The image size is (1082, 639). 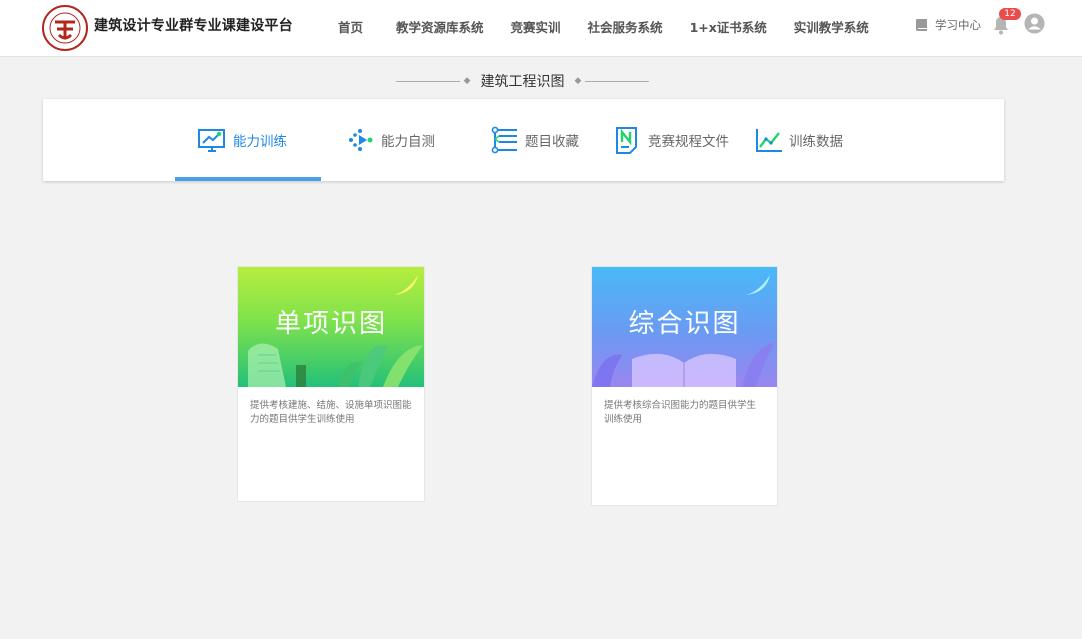 I want to click on section-heading: ◆ 建筑工程识图 ◆, so click(x=522, y=81).